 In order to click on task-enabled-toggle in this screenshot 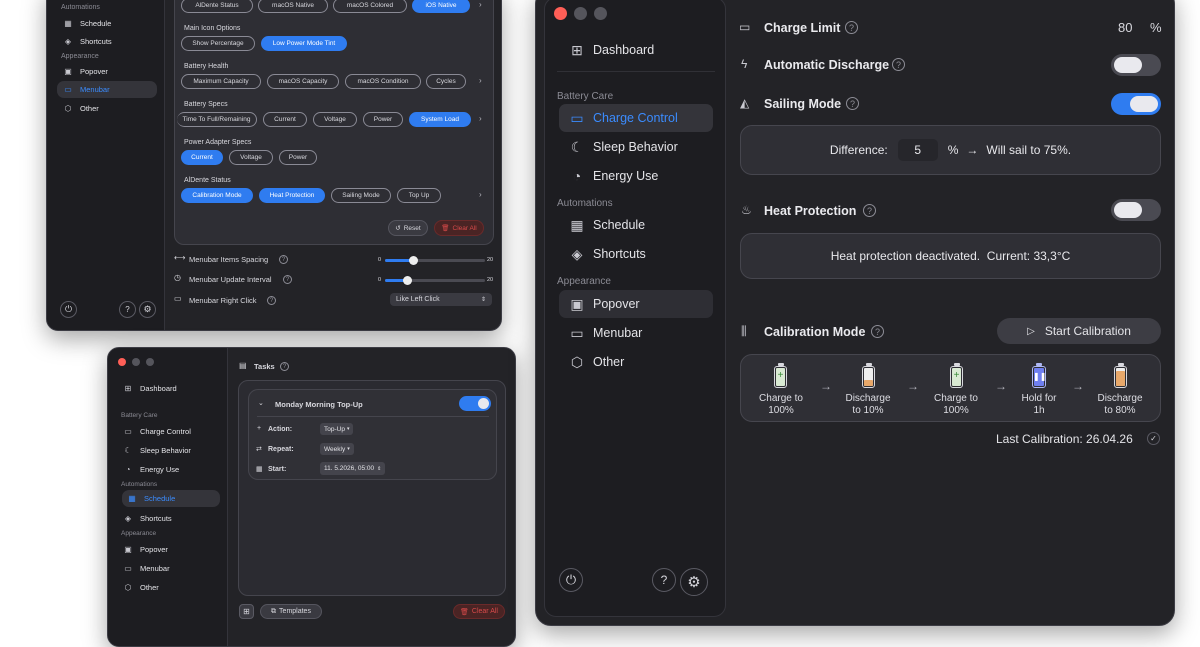, I will do `click(475, 403)`.